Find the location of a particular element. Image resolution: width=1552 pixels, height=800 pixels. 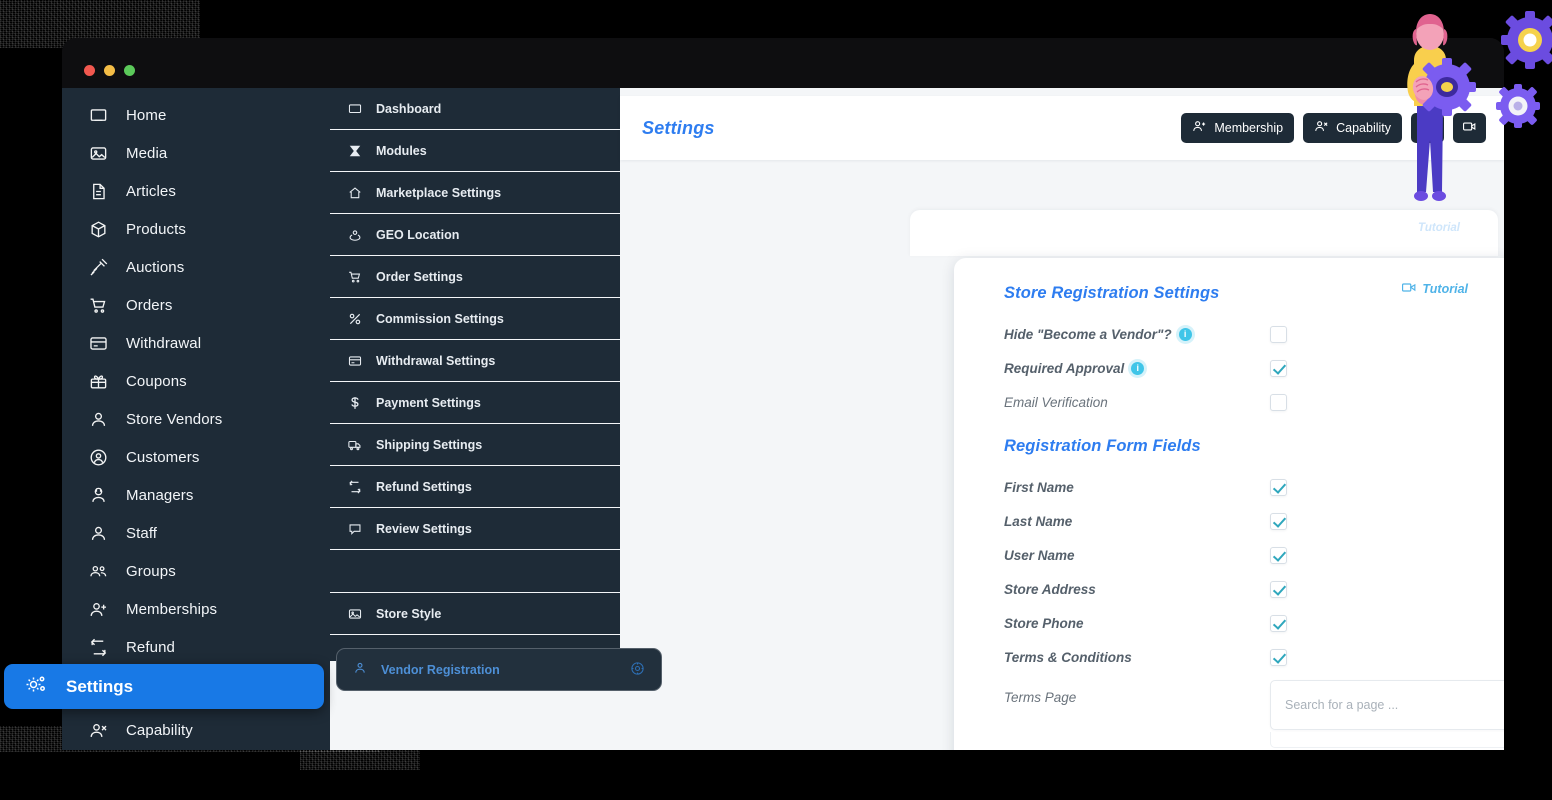

submenu-item-geo-location: GEO Location is located at coordinates (475, 235).